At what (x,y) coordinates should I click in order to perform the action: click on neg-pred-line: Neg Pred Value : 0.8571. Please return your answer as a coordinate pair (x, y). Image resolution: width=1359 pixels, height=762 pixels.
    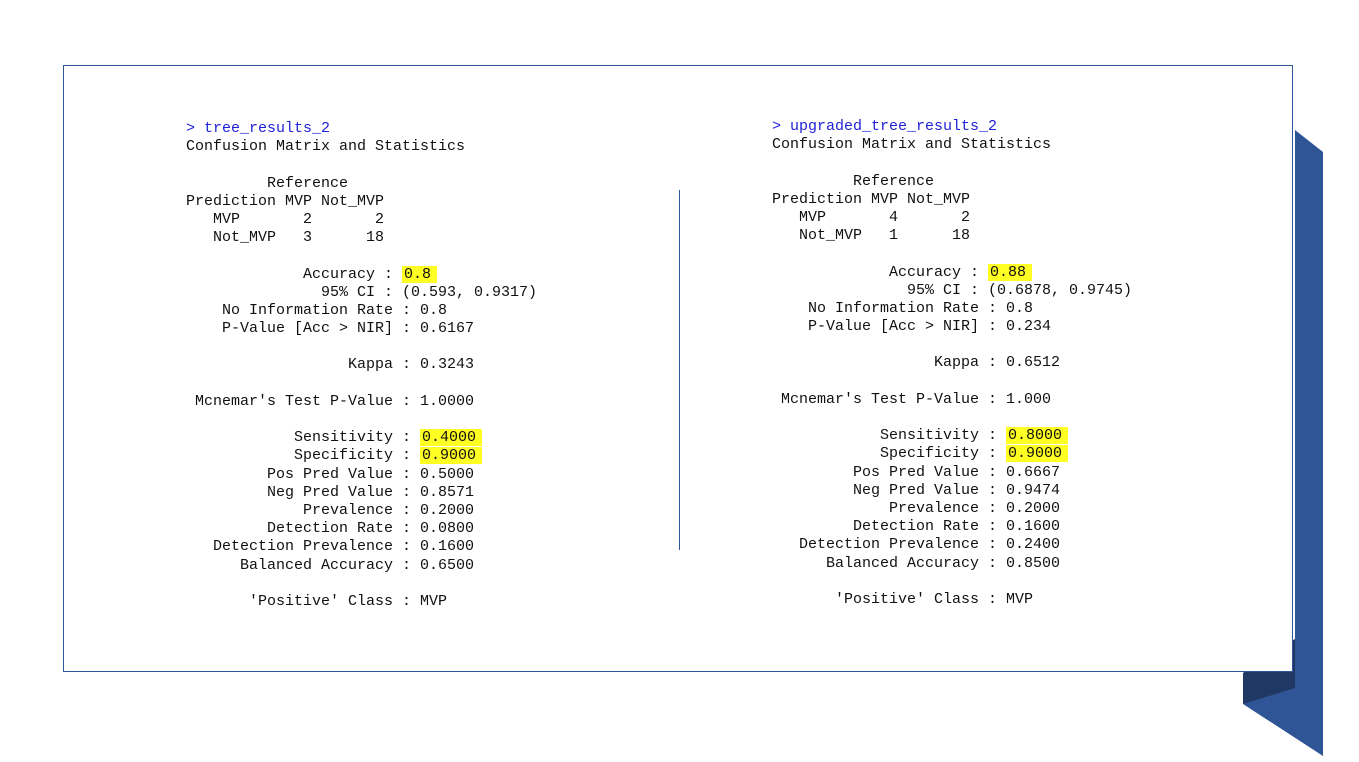
    Looking at the image, I should click on (330, 492).